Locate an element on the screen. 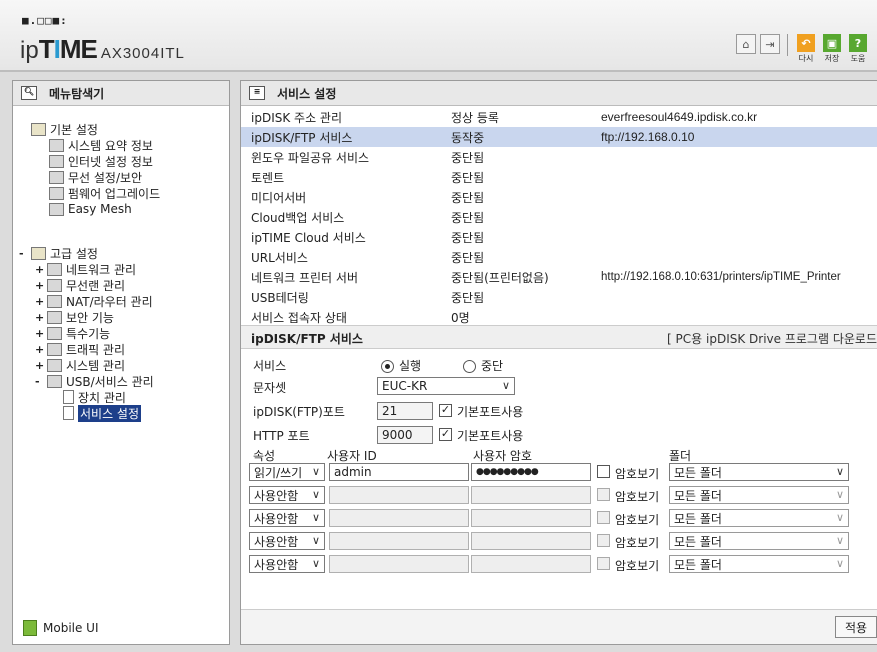  menu-item-system-summary: 시스템 요약 정보 is located at coordinates (101, 145).